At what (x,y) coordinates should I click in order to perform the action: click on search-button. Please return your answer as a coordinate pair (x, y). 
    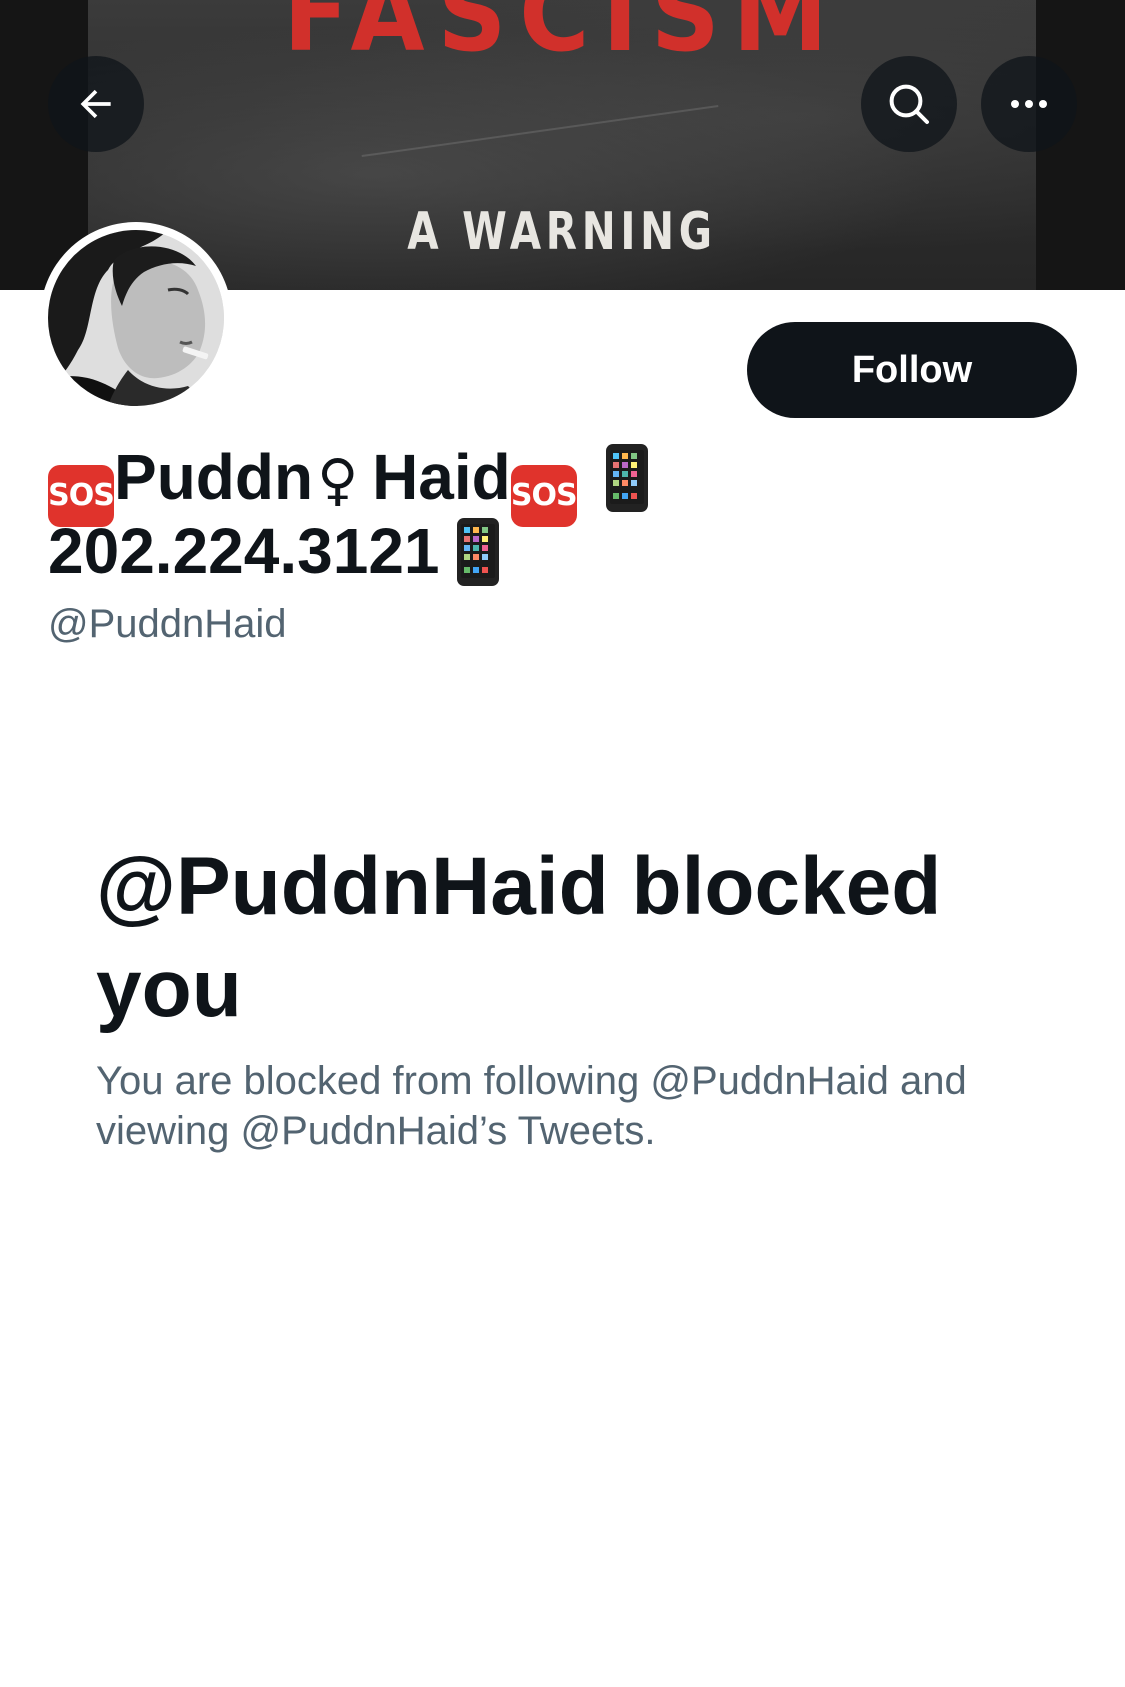
    Looking at the image, I should click on (909, 104).